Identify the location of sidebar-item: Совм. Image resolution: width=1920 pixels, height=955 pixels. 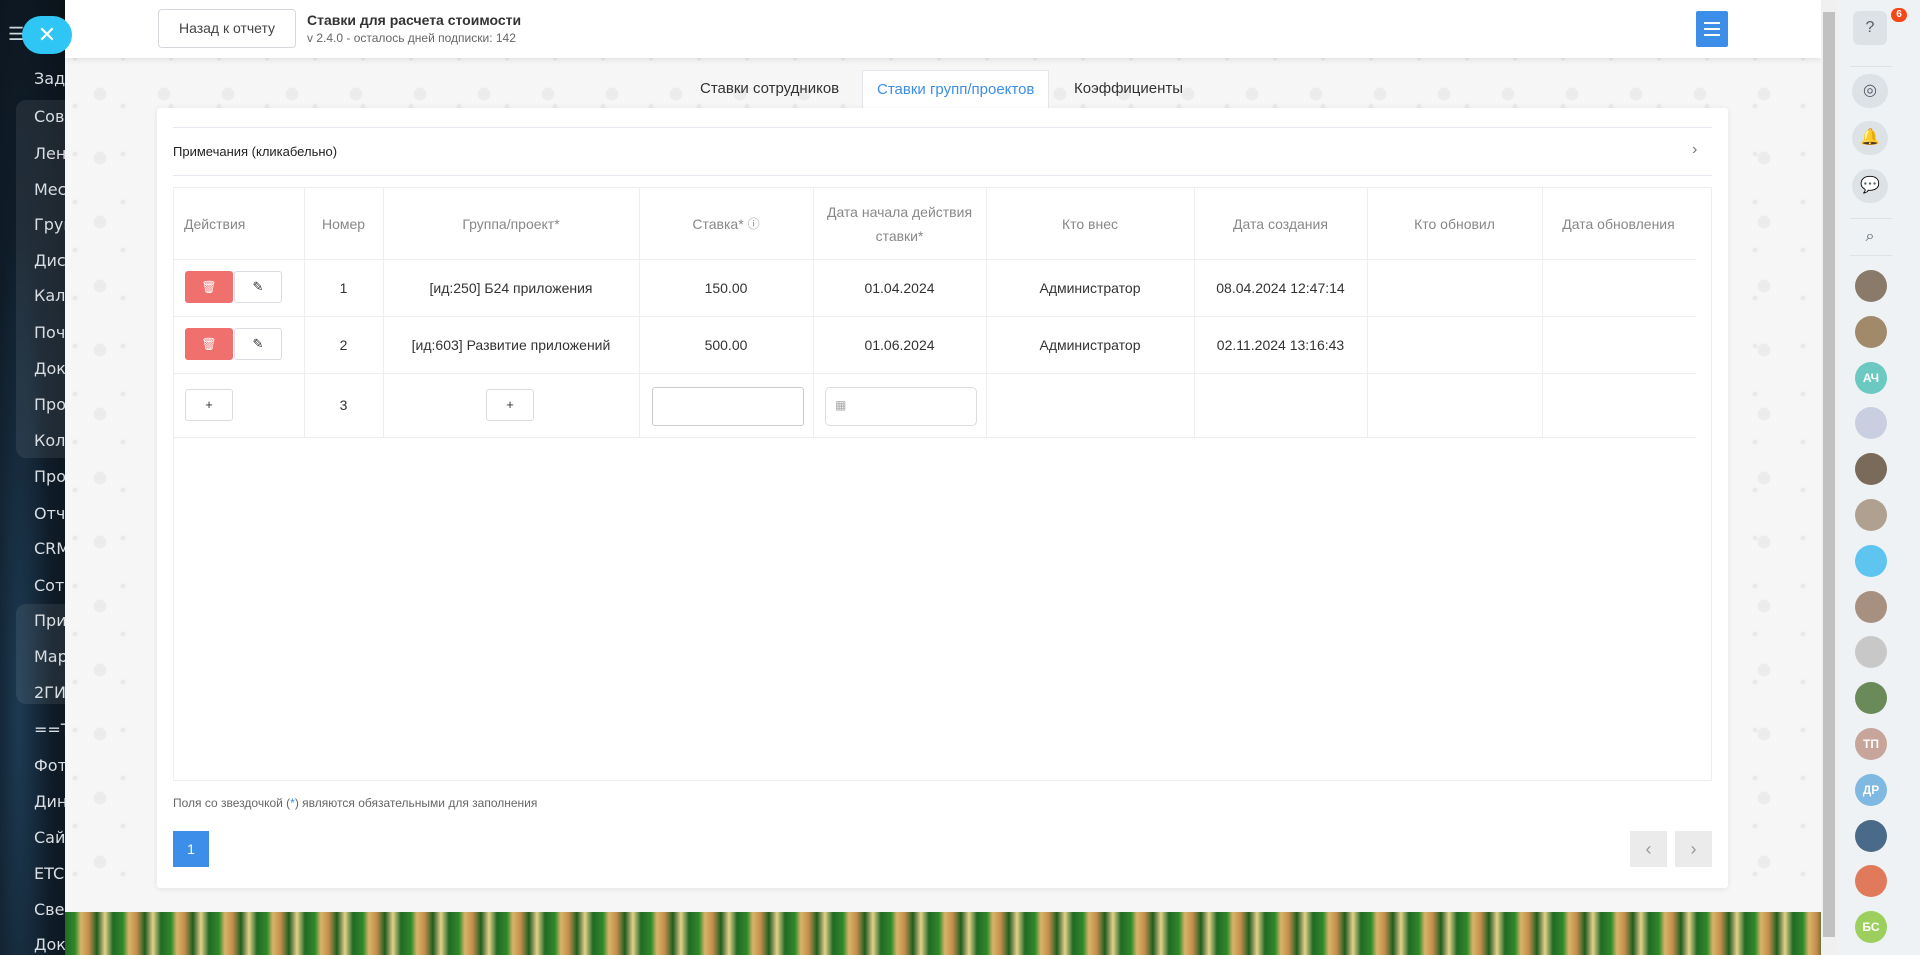
(49, 116).